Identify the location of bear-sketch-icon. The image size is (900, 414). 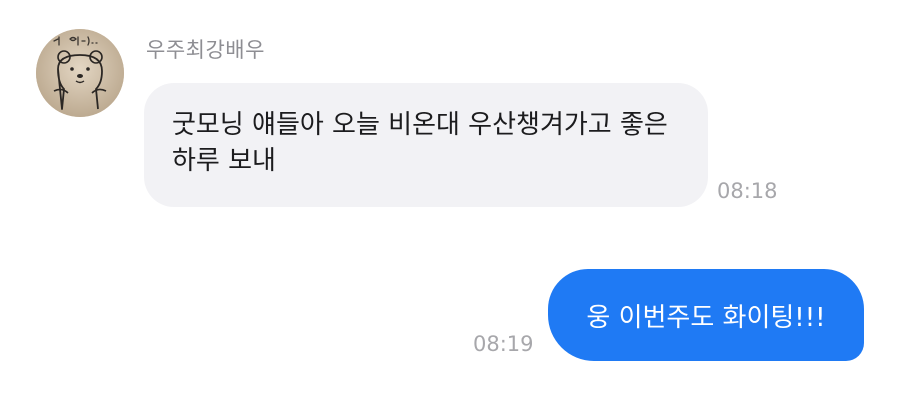
(80, 73).